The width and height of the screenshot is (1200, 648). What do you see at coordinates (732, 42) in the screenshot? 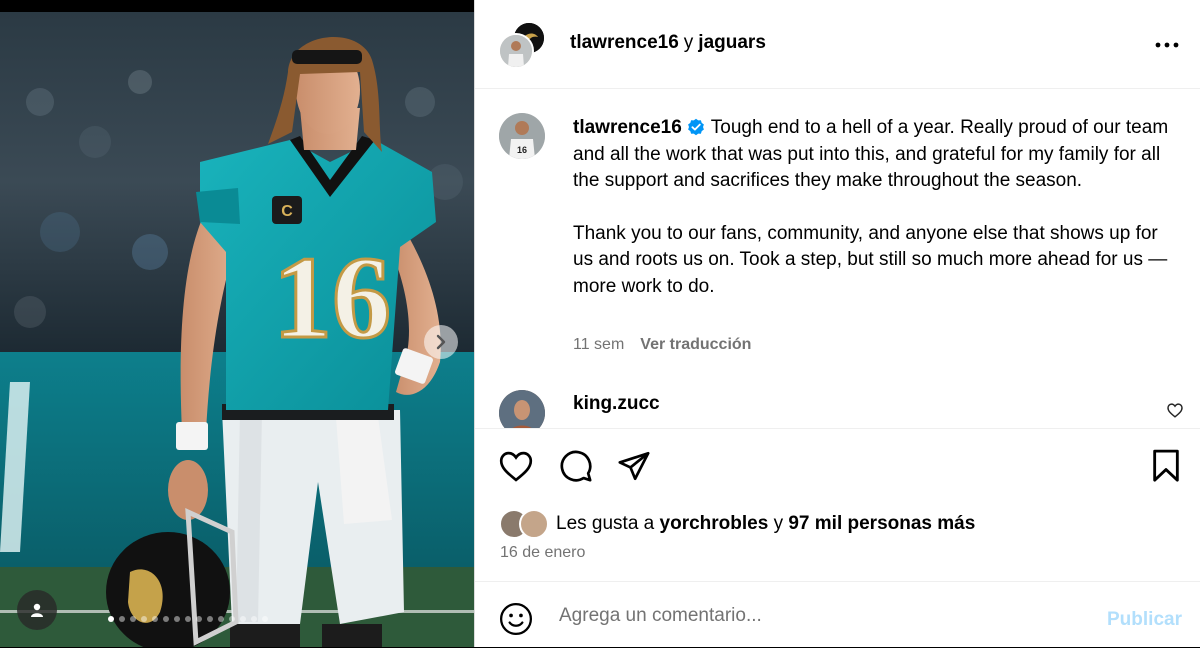
I see `collab-username: jaguars` at bounding box center [732, 42].